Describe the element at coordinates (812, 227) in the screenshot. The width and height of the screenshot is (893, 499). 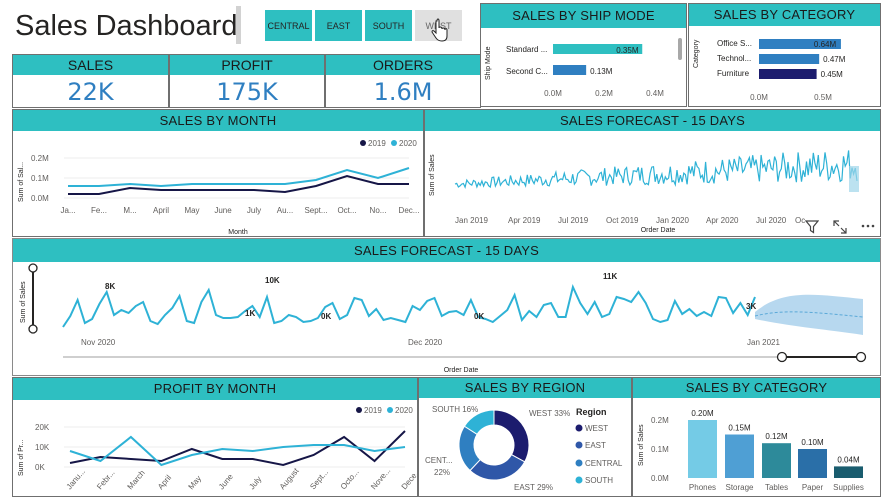
I see `filter-icon` at that location.